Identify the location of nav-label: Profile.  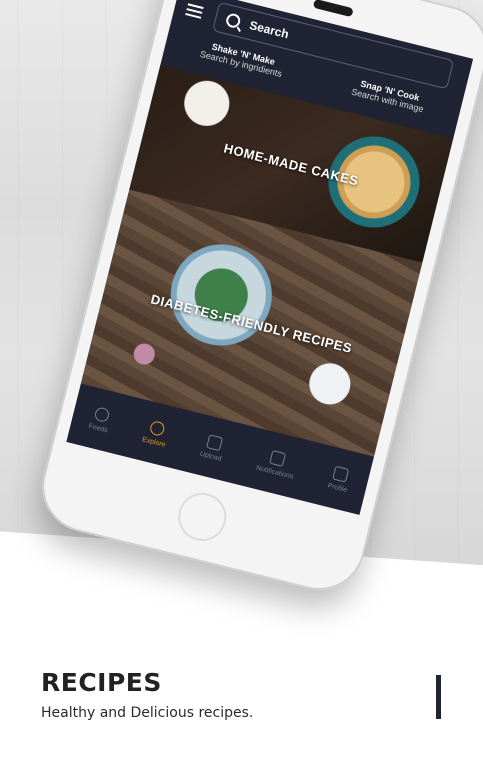
(337, 488).